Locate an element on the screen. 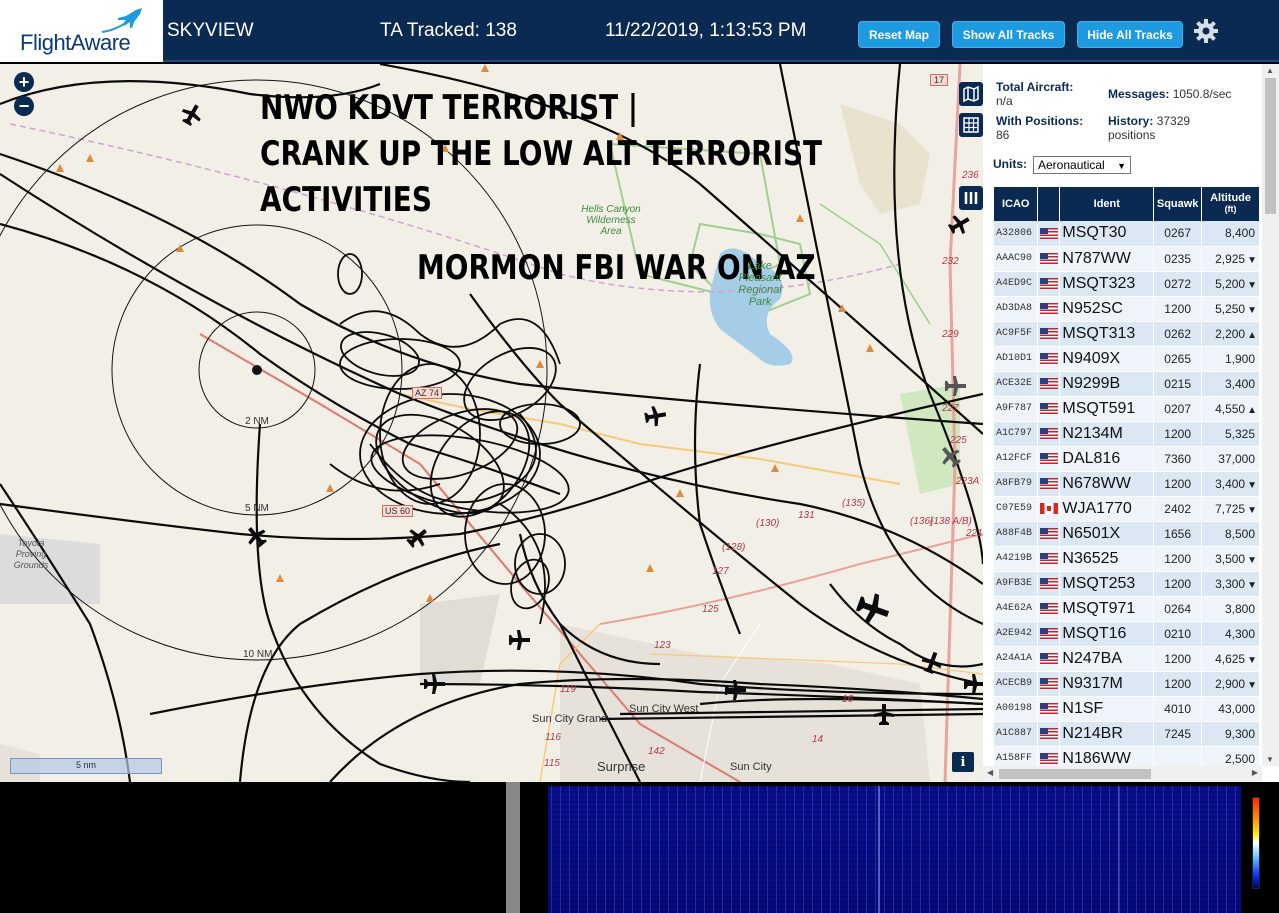 The height and width of the screenshot is (913, 1279). table-row: AAAC90 N787WW 0235 2,925 ▼ is located at coordinates (1127, 259).